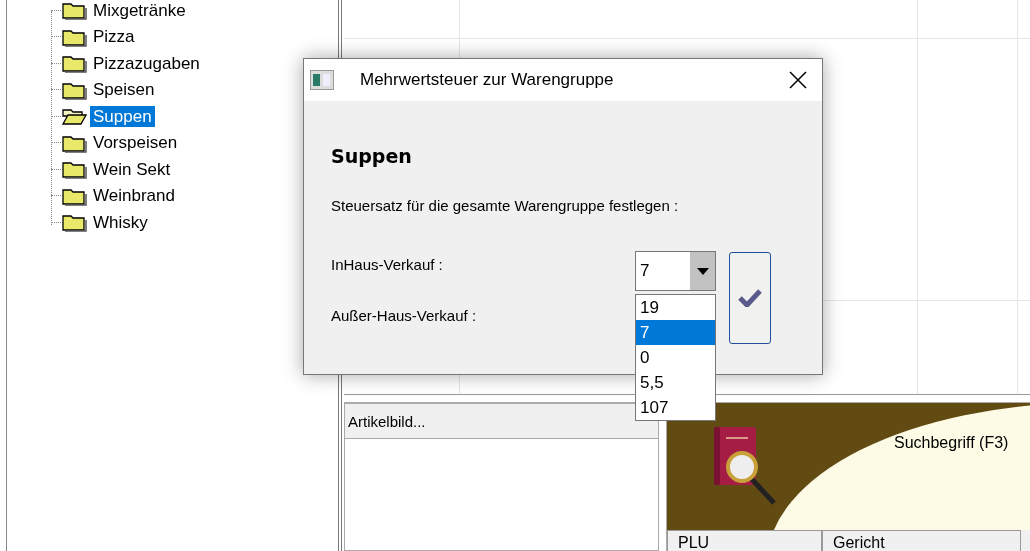 This screenshot has width=1030, height=551. Describe the element at coordinates (135, 143) in the screenshot. I see `tree-item: Vorspeisen` at that location.